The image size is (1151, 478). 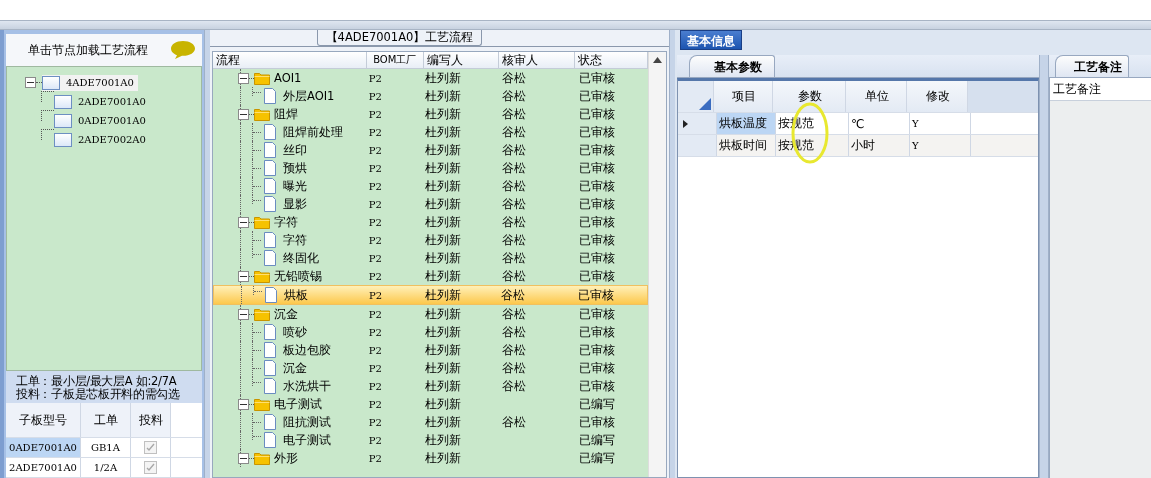 I want to click on hint-text: 工单：最小层/最大层A 如:2/7A, so click(x=97, y=381).